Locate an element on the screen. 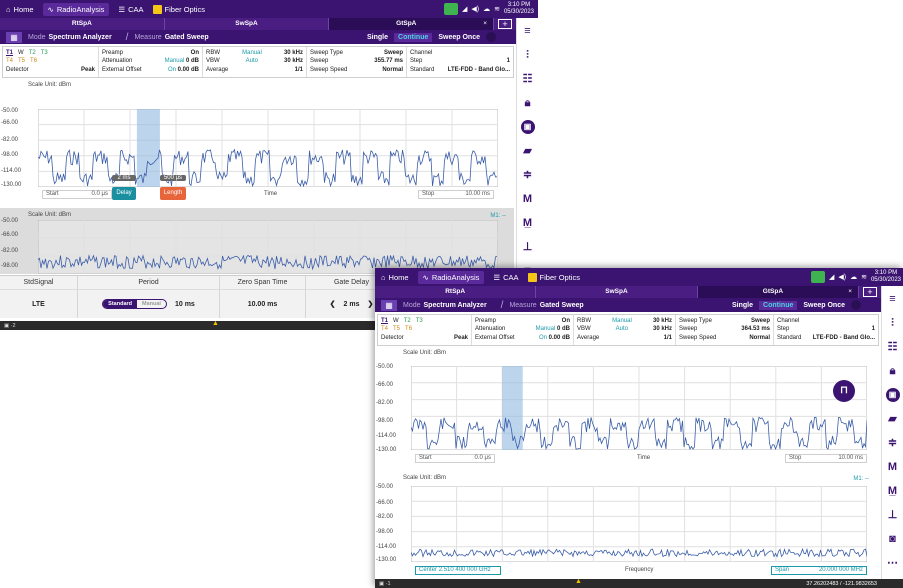 Image resolution: width=903 pixels, height=588 pixels. volume-icon: ◀) is located at coordinates (842, 277).